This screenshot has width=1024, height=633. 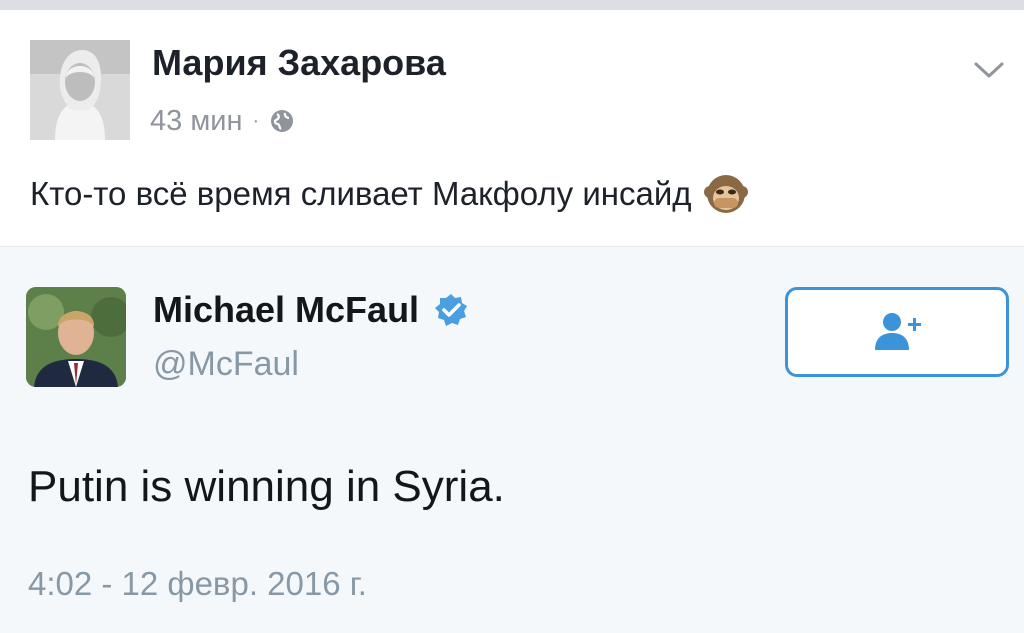 I want to click on verified-badge-icon, so click(x=451, y=310).